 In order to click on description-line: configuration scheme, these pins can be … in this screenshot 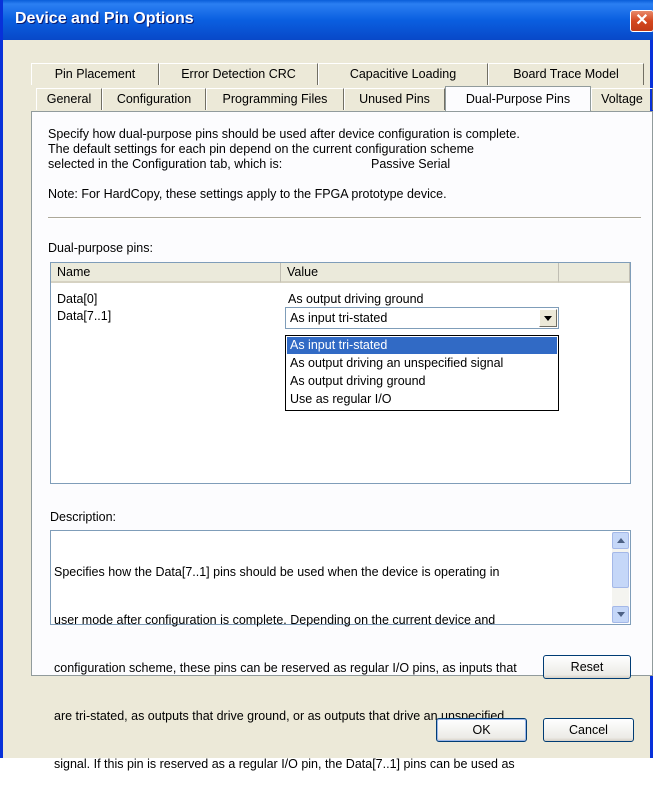, I will do `click(285, 668)`.